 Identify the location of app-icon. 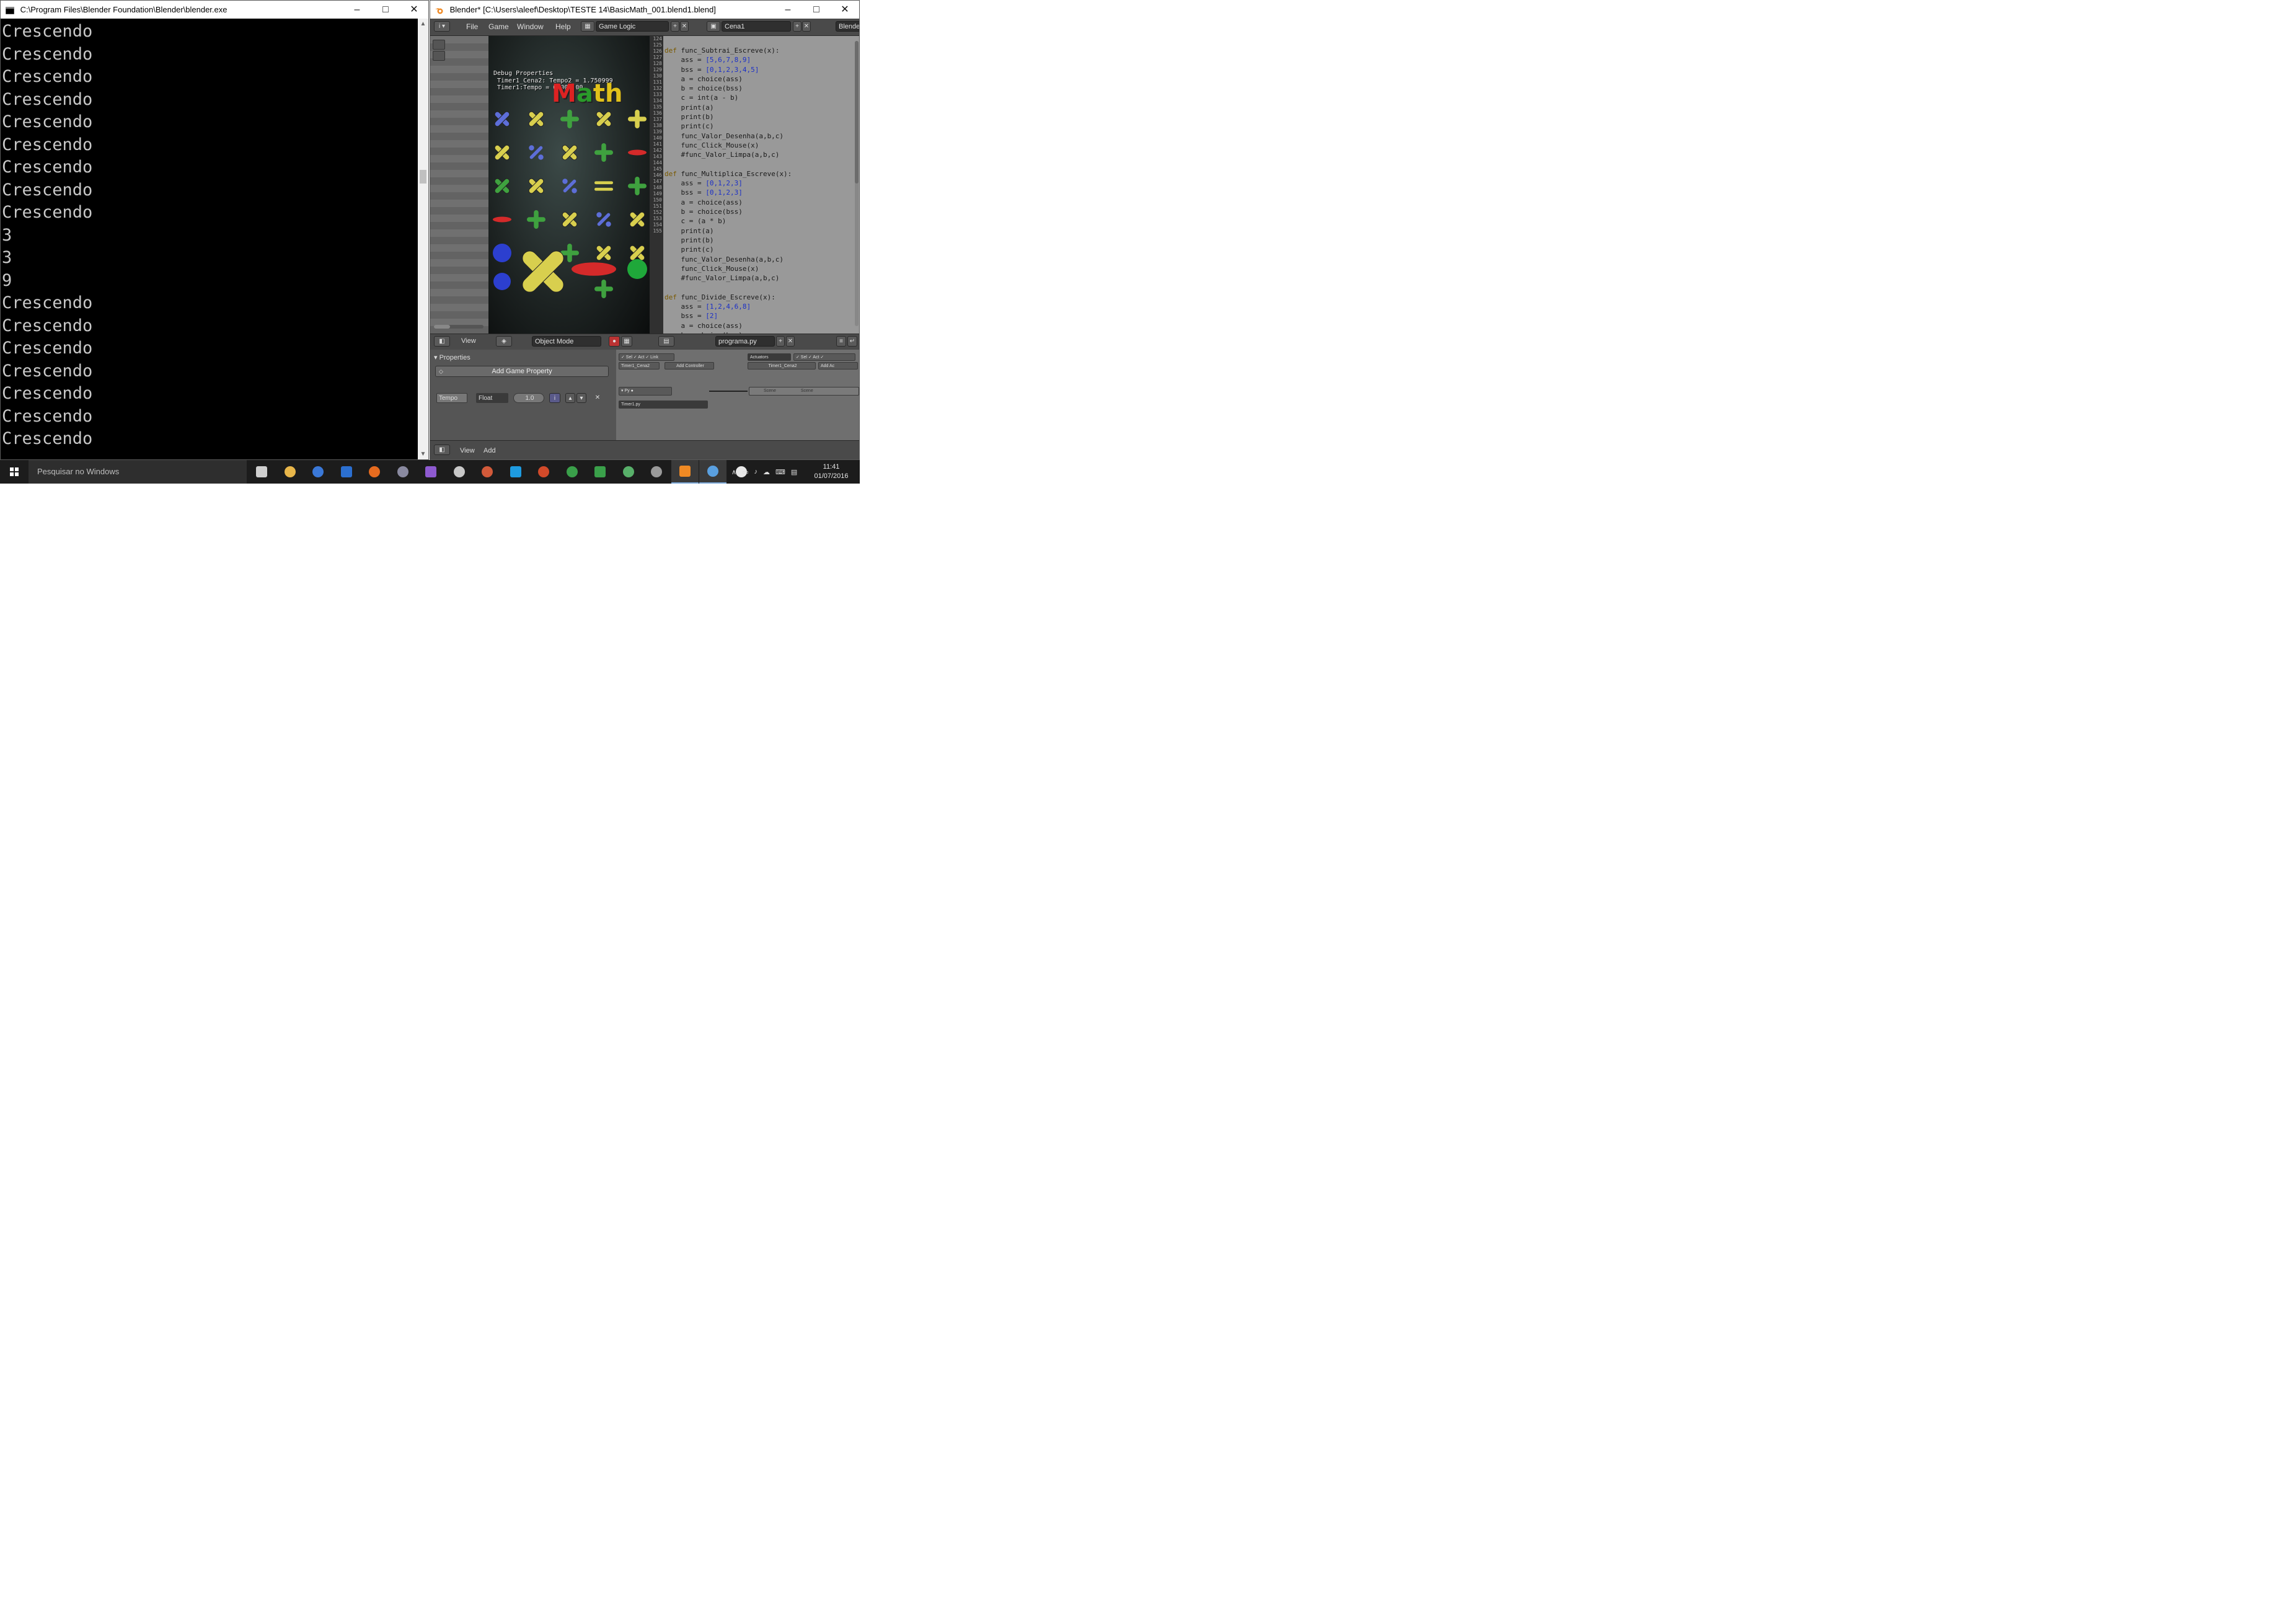
(403, 472).